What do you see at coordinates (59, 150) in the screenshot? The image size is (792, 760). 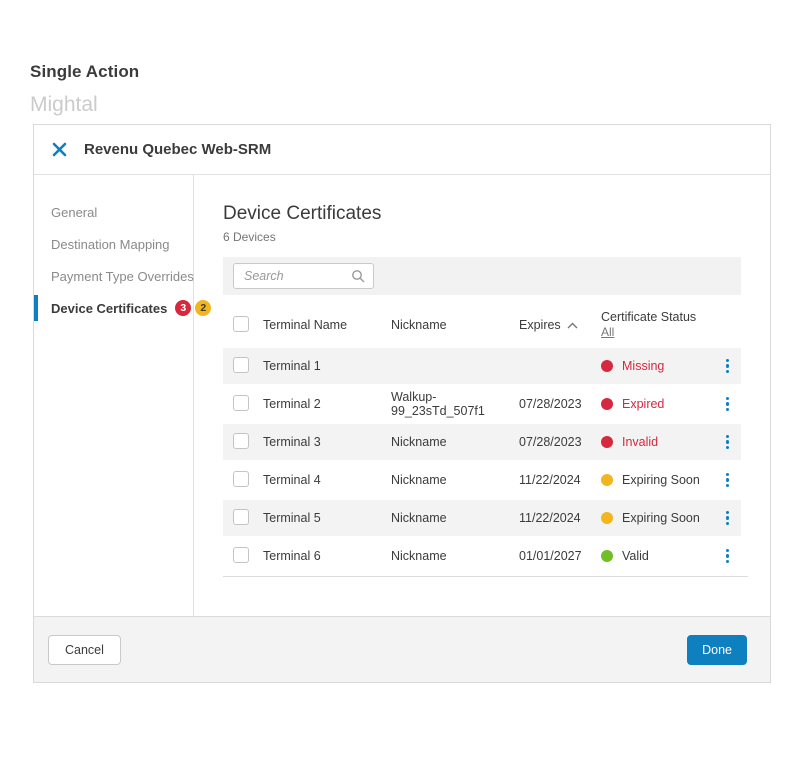 I see `close-icon` at bounding box center [59, 150].